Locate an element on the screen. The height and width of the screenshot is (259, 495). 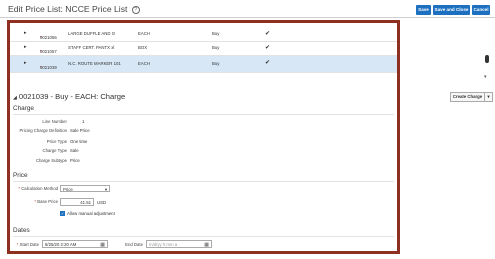
page-title: Edit Price List: NCCE Price List ? is located at coordinates (74, 9).